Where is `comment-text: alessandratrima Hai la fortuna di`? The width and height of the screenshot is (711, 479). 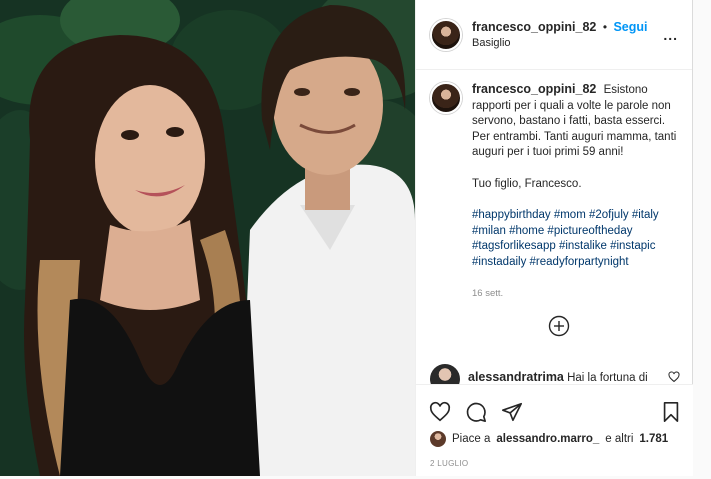 comment-text: alessandratrima Hai la fortuna di is located at coordinates (564, 377).